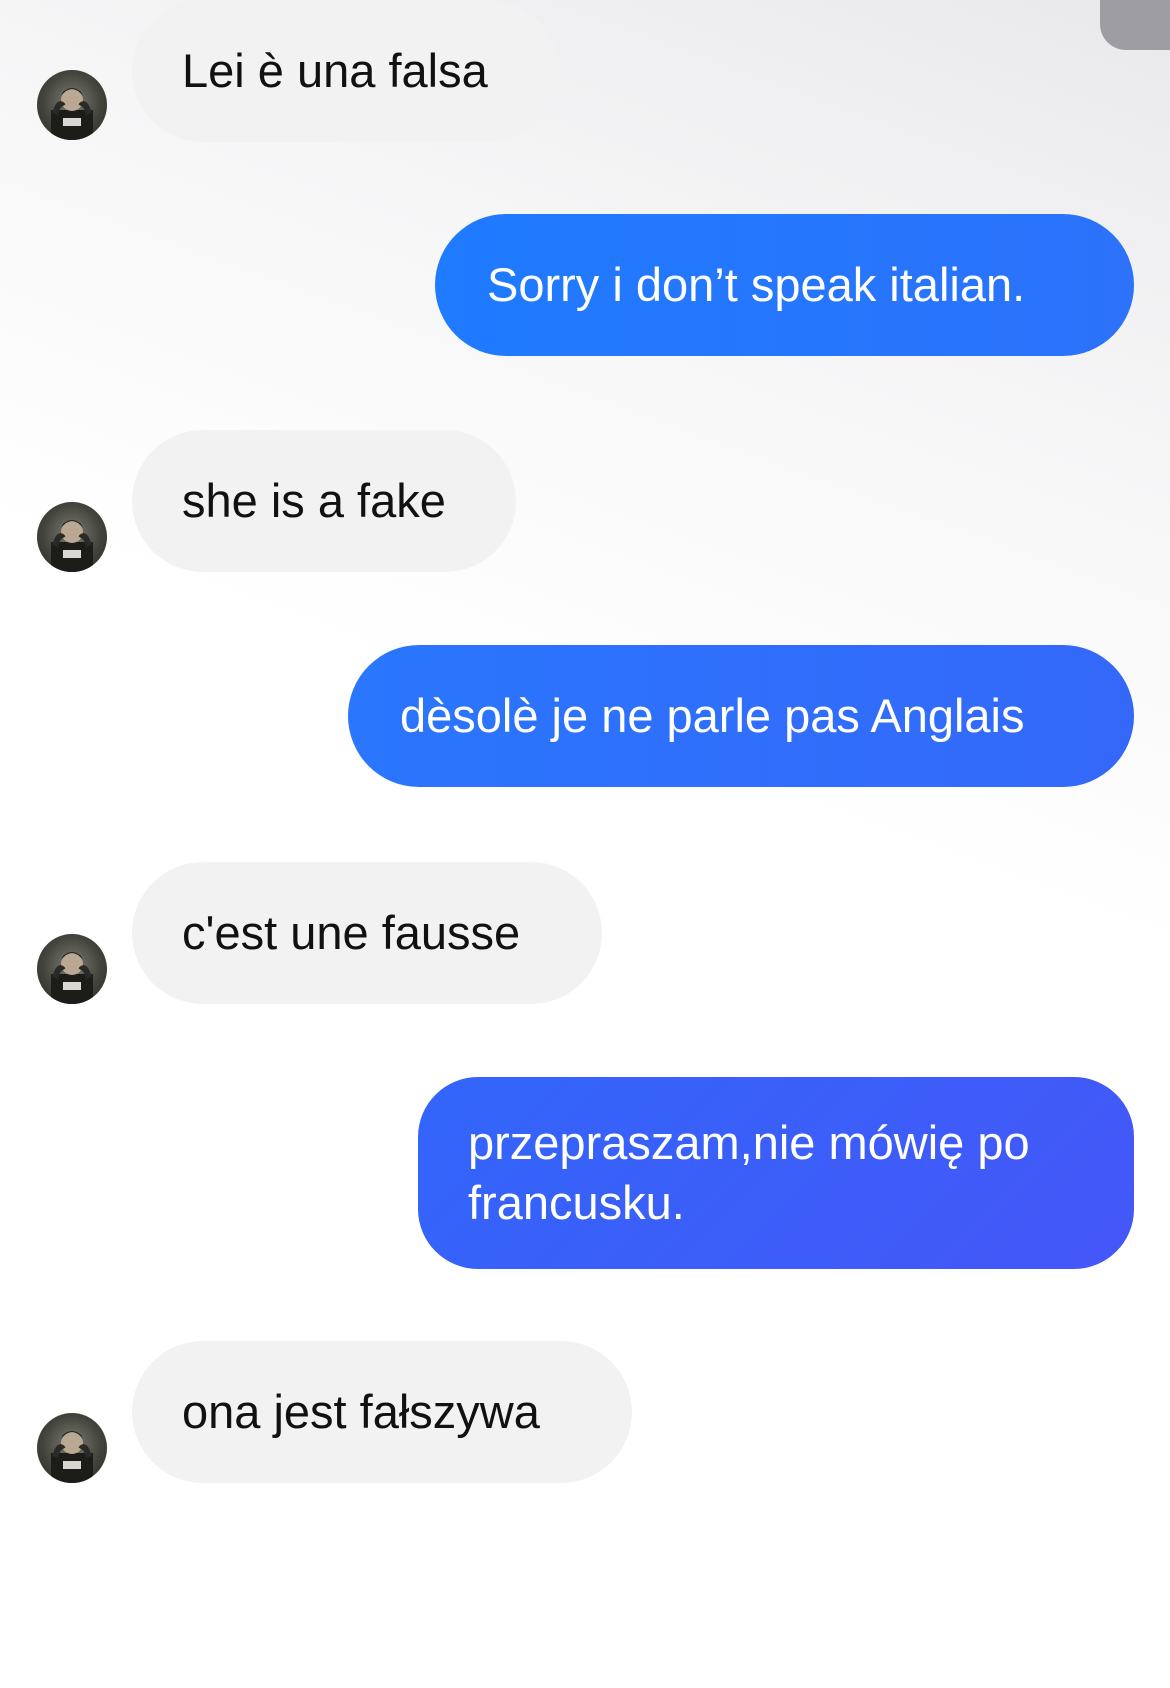 The height and width of the screenshot is (1688, 1170). Describe the element at coordinates (335, 70) in the screenshot. I see `message-text: Lei è una falsa` at that location.